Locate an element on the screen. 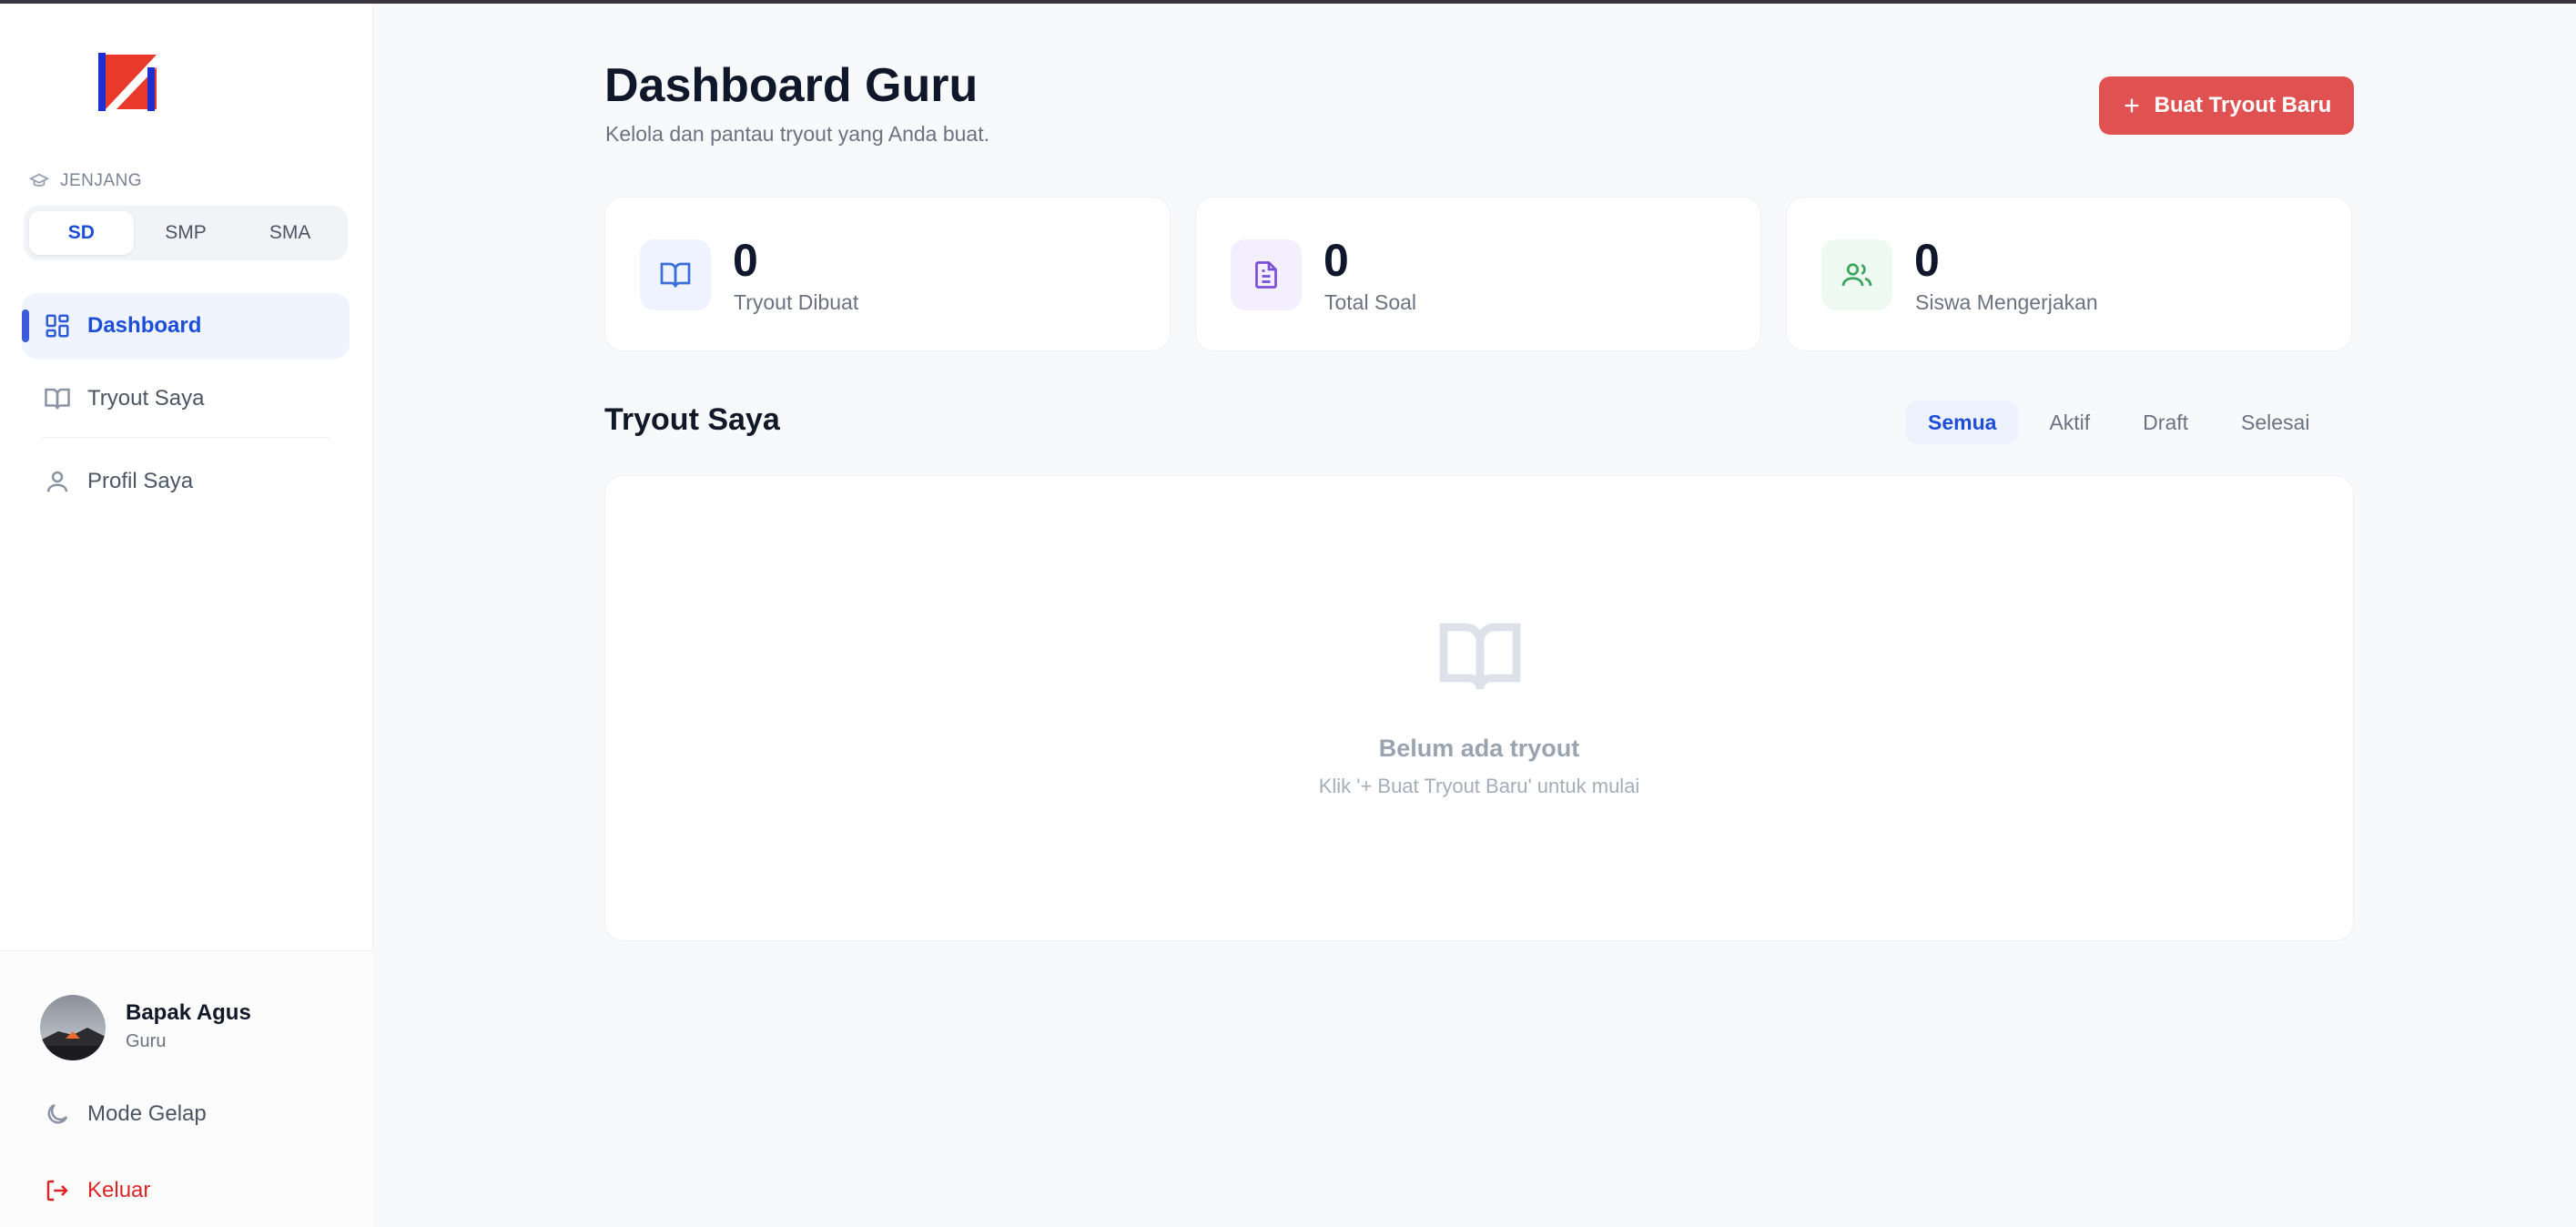 The width and height of the screenshot is (2576, 1227). sidebar-item-label: Profil Saya is located at coordinates (140, 481).